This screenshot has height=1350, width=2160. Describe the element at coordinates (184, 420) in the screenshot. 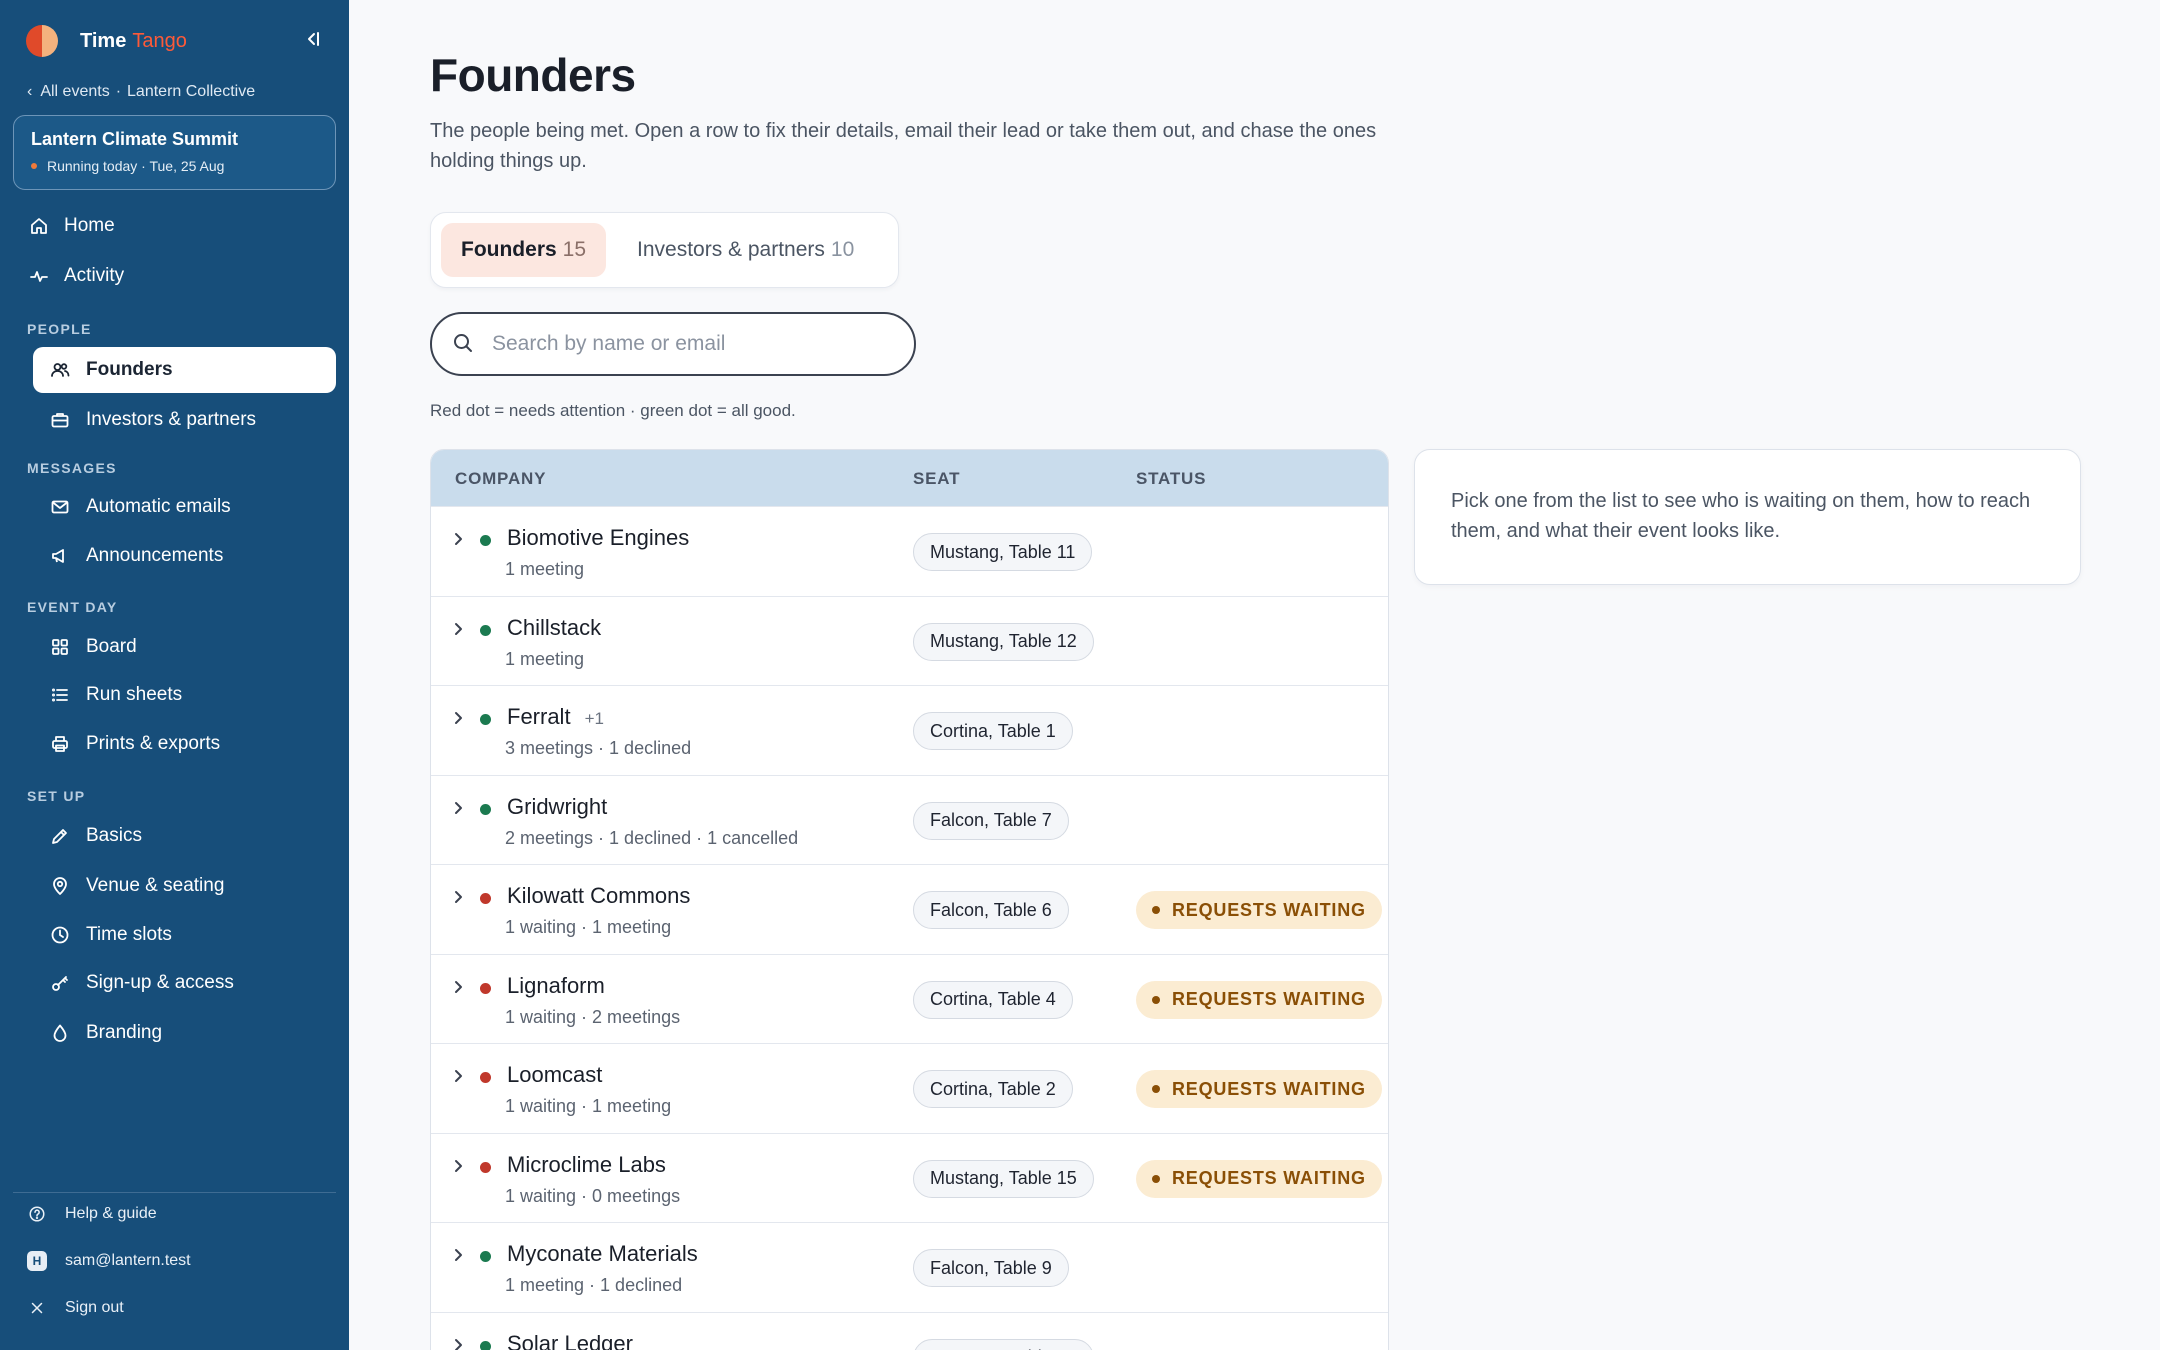

I see `sidebar-item-investors-partners: Investors & partners` at that location.